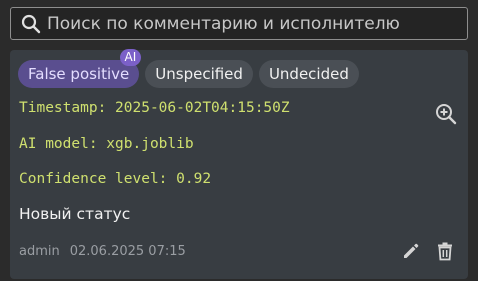 This screenshot has height=281, width=478. What do you see at coordinates (106, 144) in the screenshot?
I see `ai-model-line: AI model: xgb.joblib` at bounding box center [106, 144].